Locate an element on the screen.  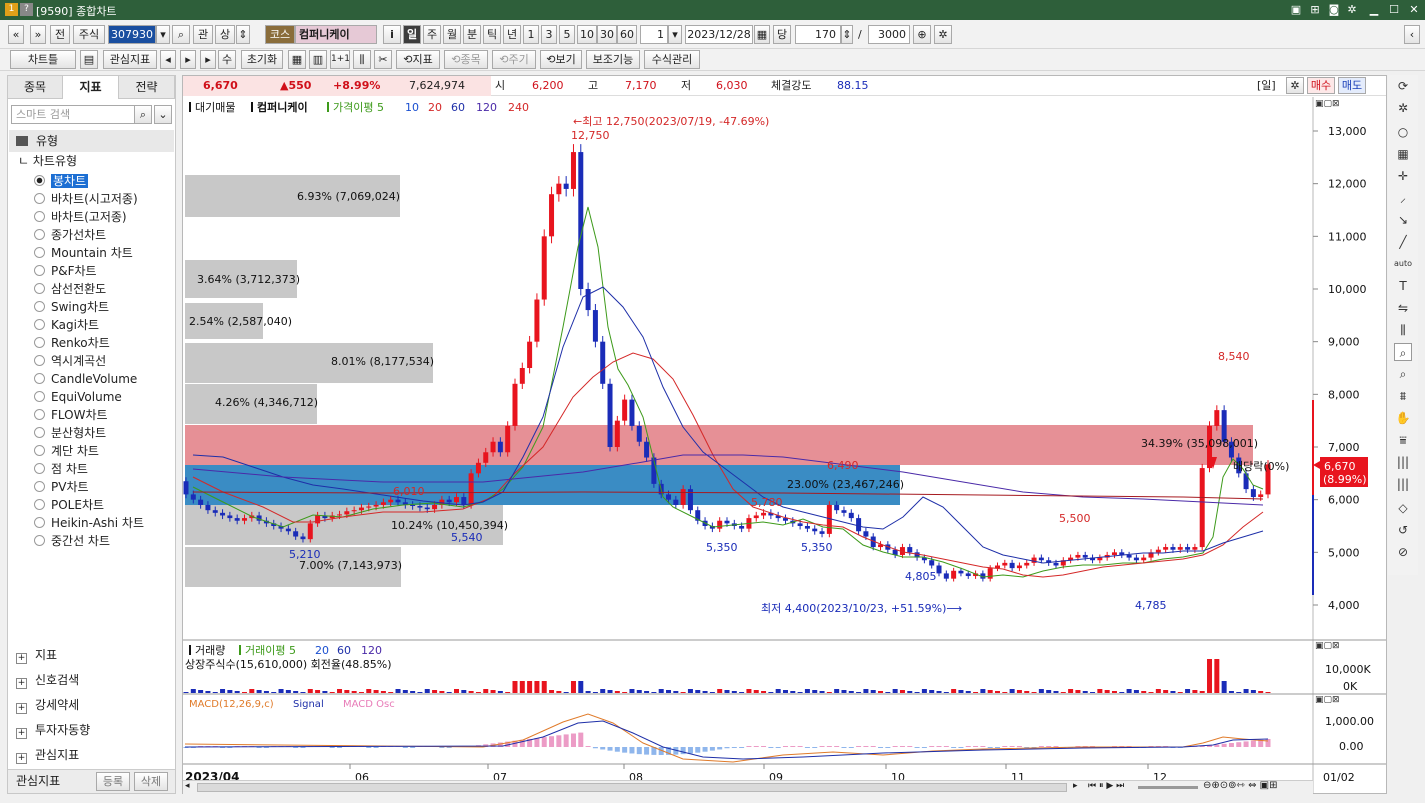
toolbar-collapse-icon: ‹ is located at coordinates (1412, 34).